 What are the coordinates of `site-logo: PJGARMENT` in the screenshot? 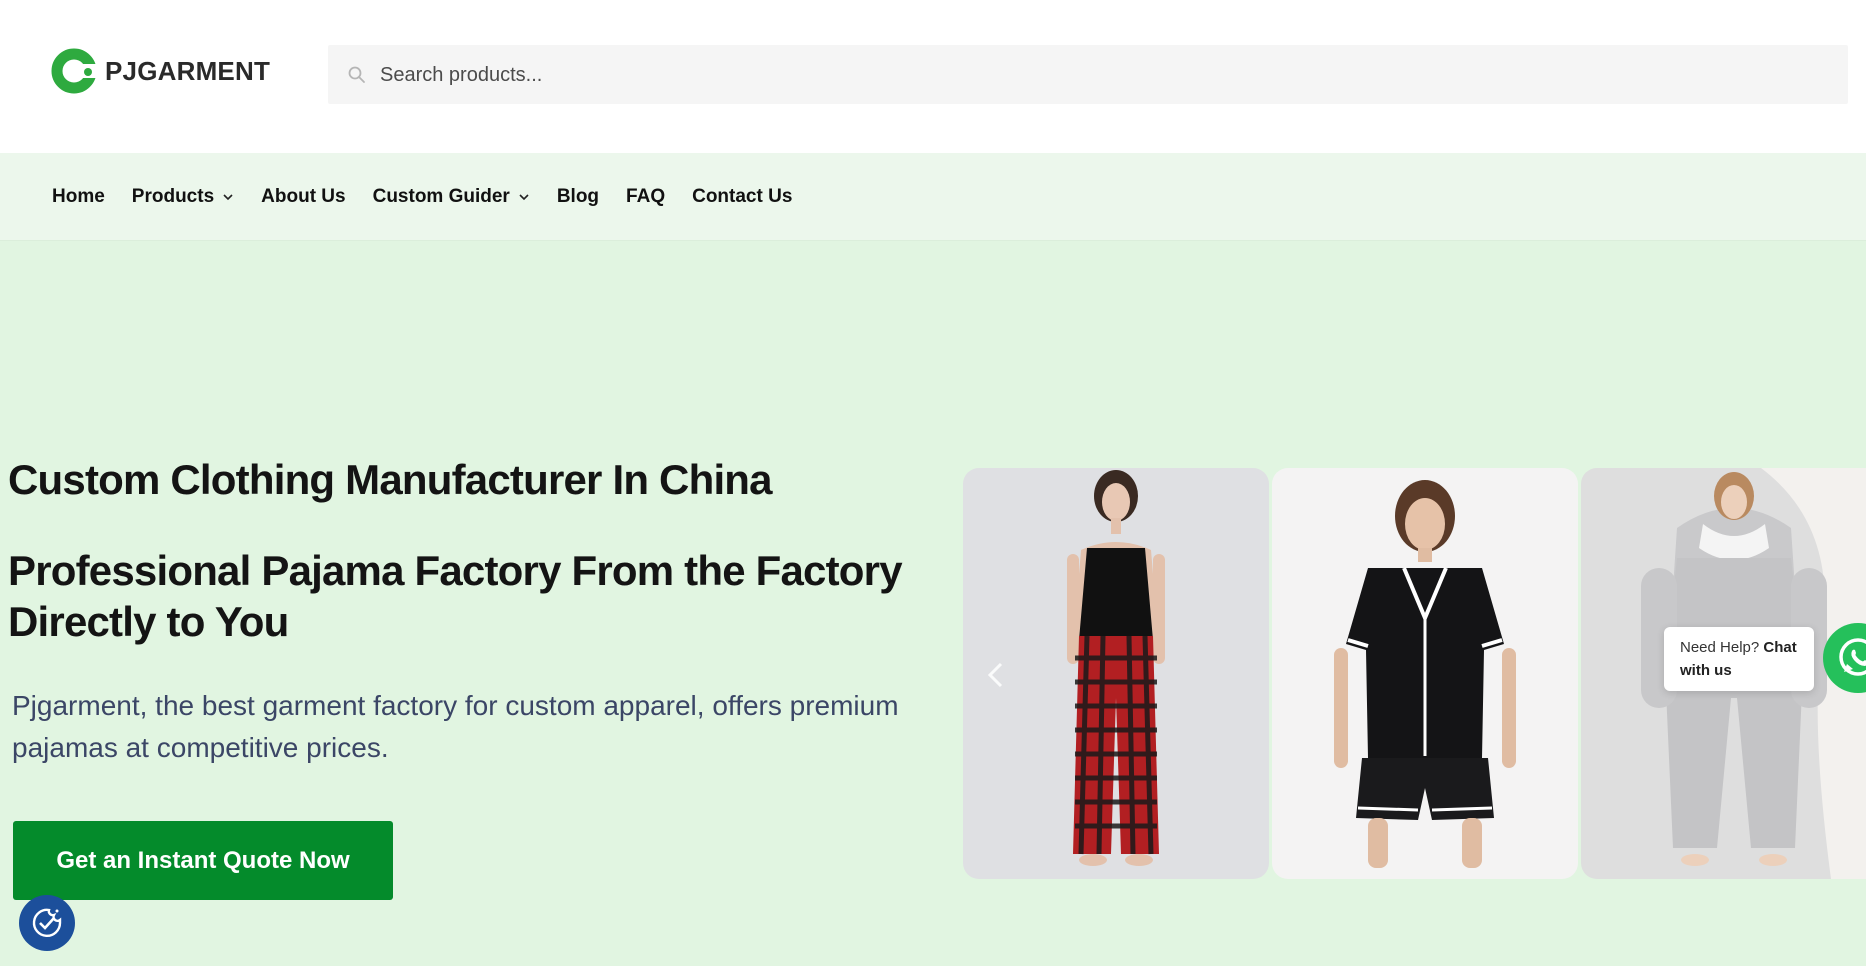 It's located at (160, 71).